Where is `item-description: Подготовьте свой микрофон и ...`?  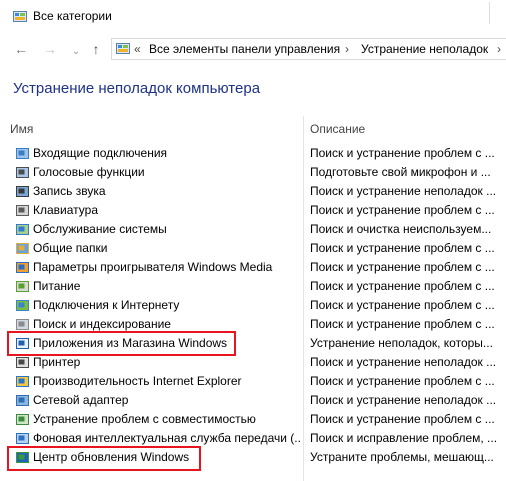
item-description: Подготовьте свой микрофон и ... is located at coordinates (400, 172).